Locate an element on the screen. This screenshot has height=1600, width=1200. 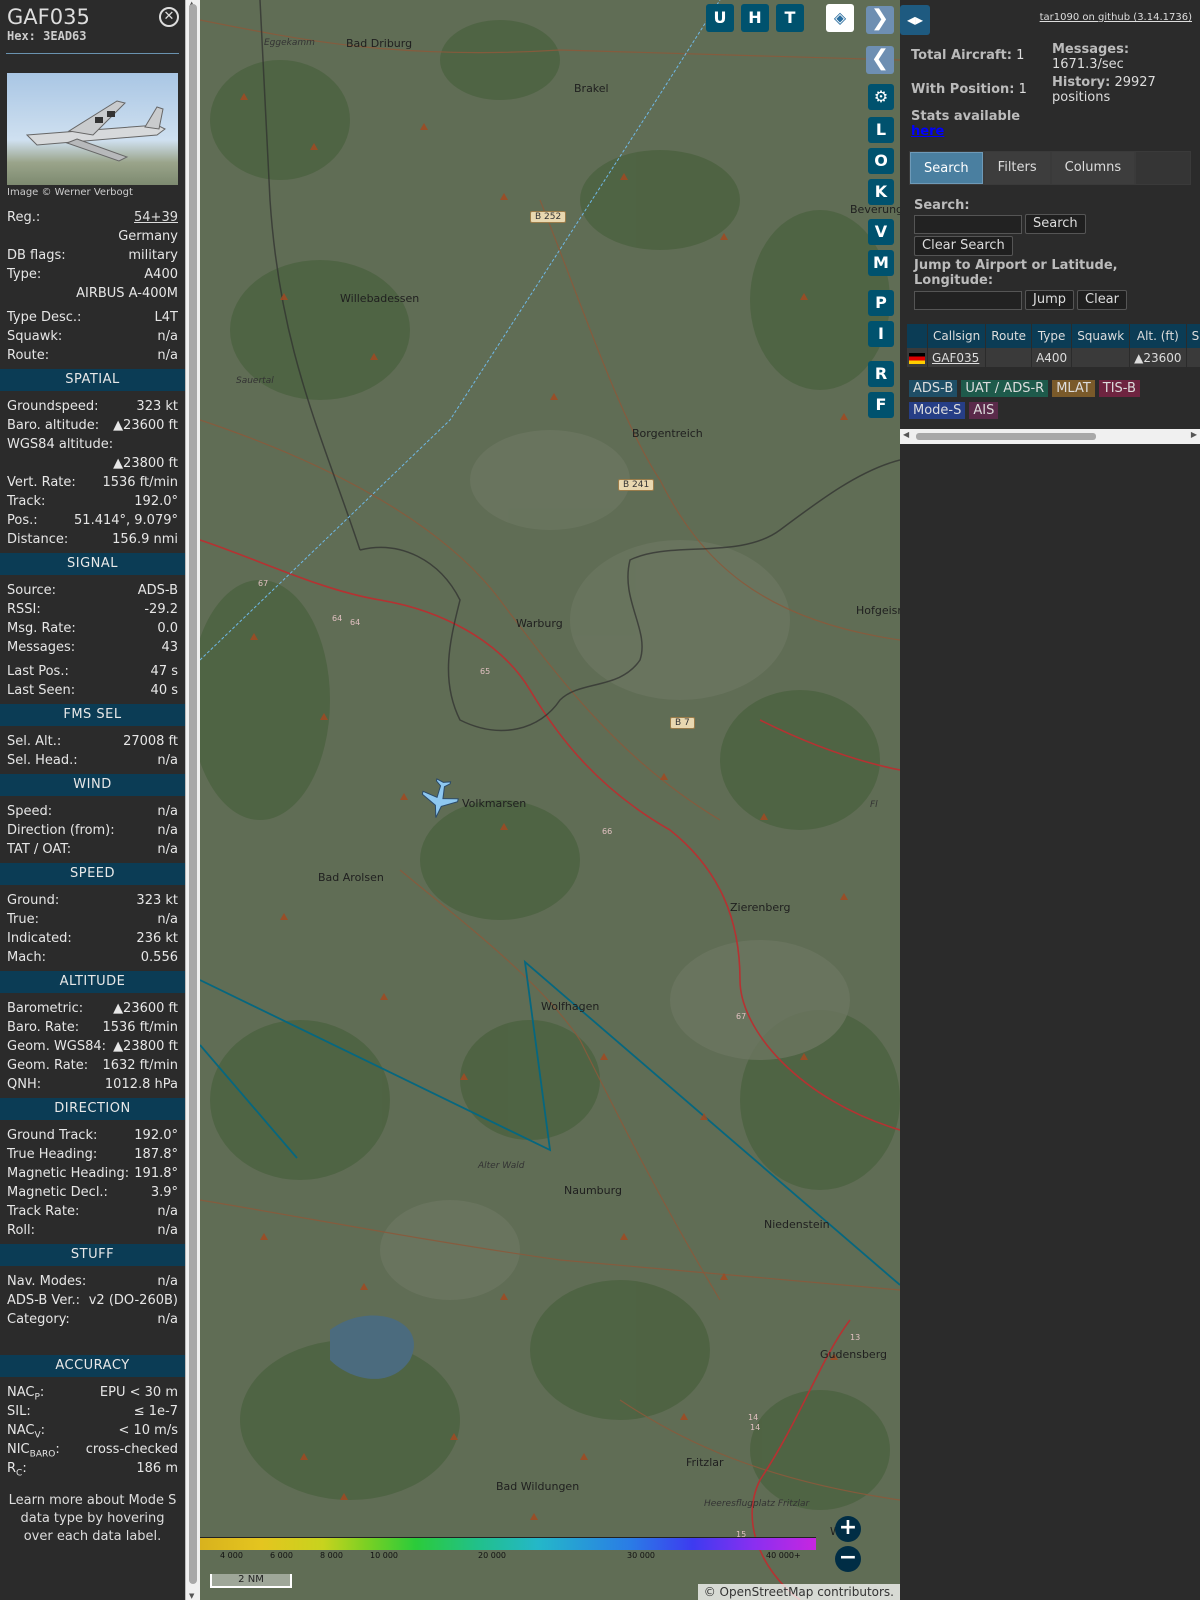
signal-label: RSSI: is located at coordinates (24, 609).